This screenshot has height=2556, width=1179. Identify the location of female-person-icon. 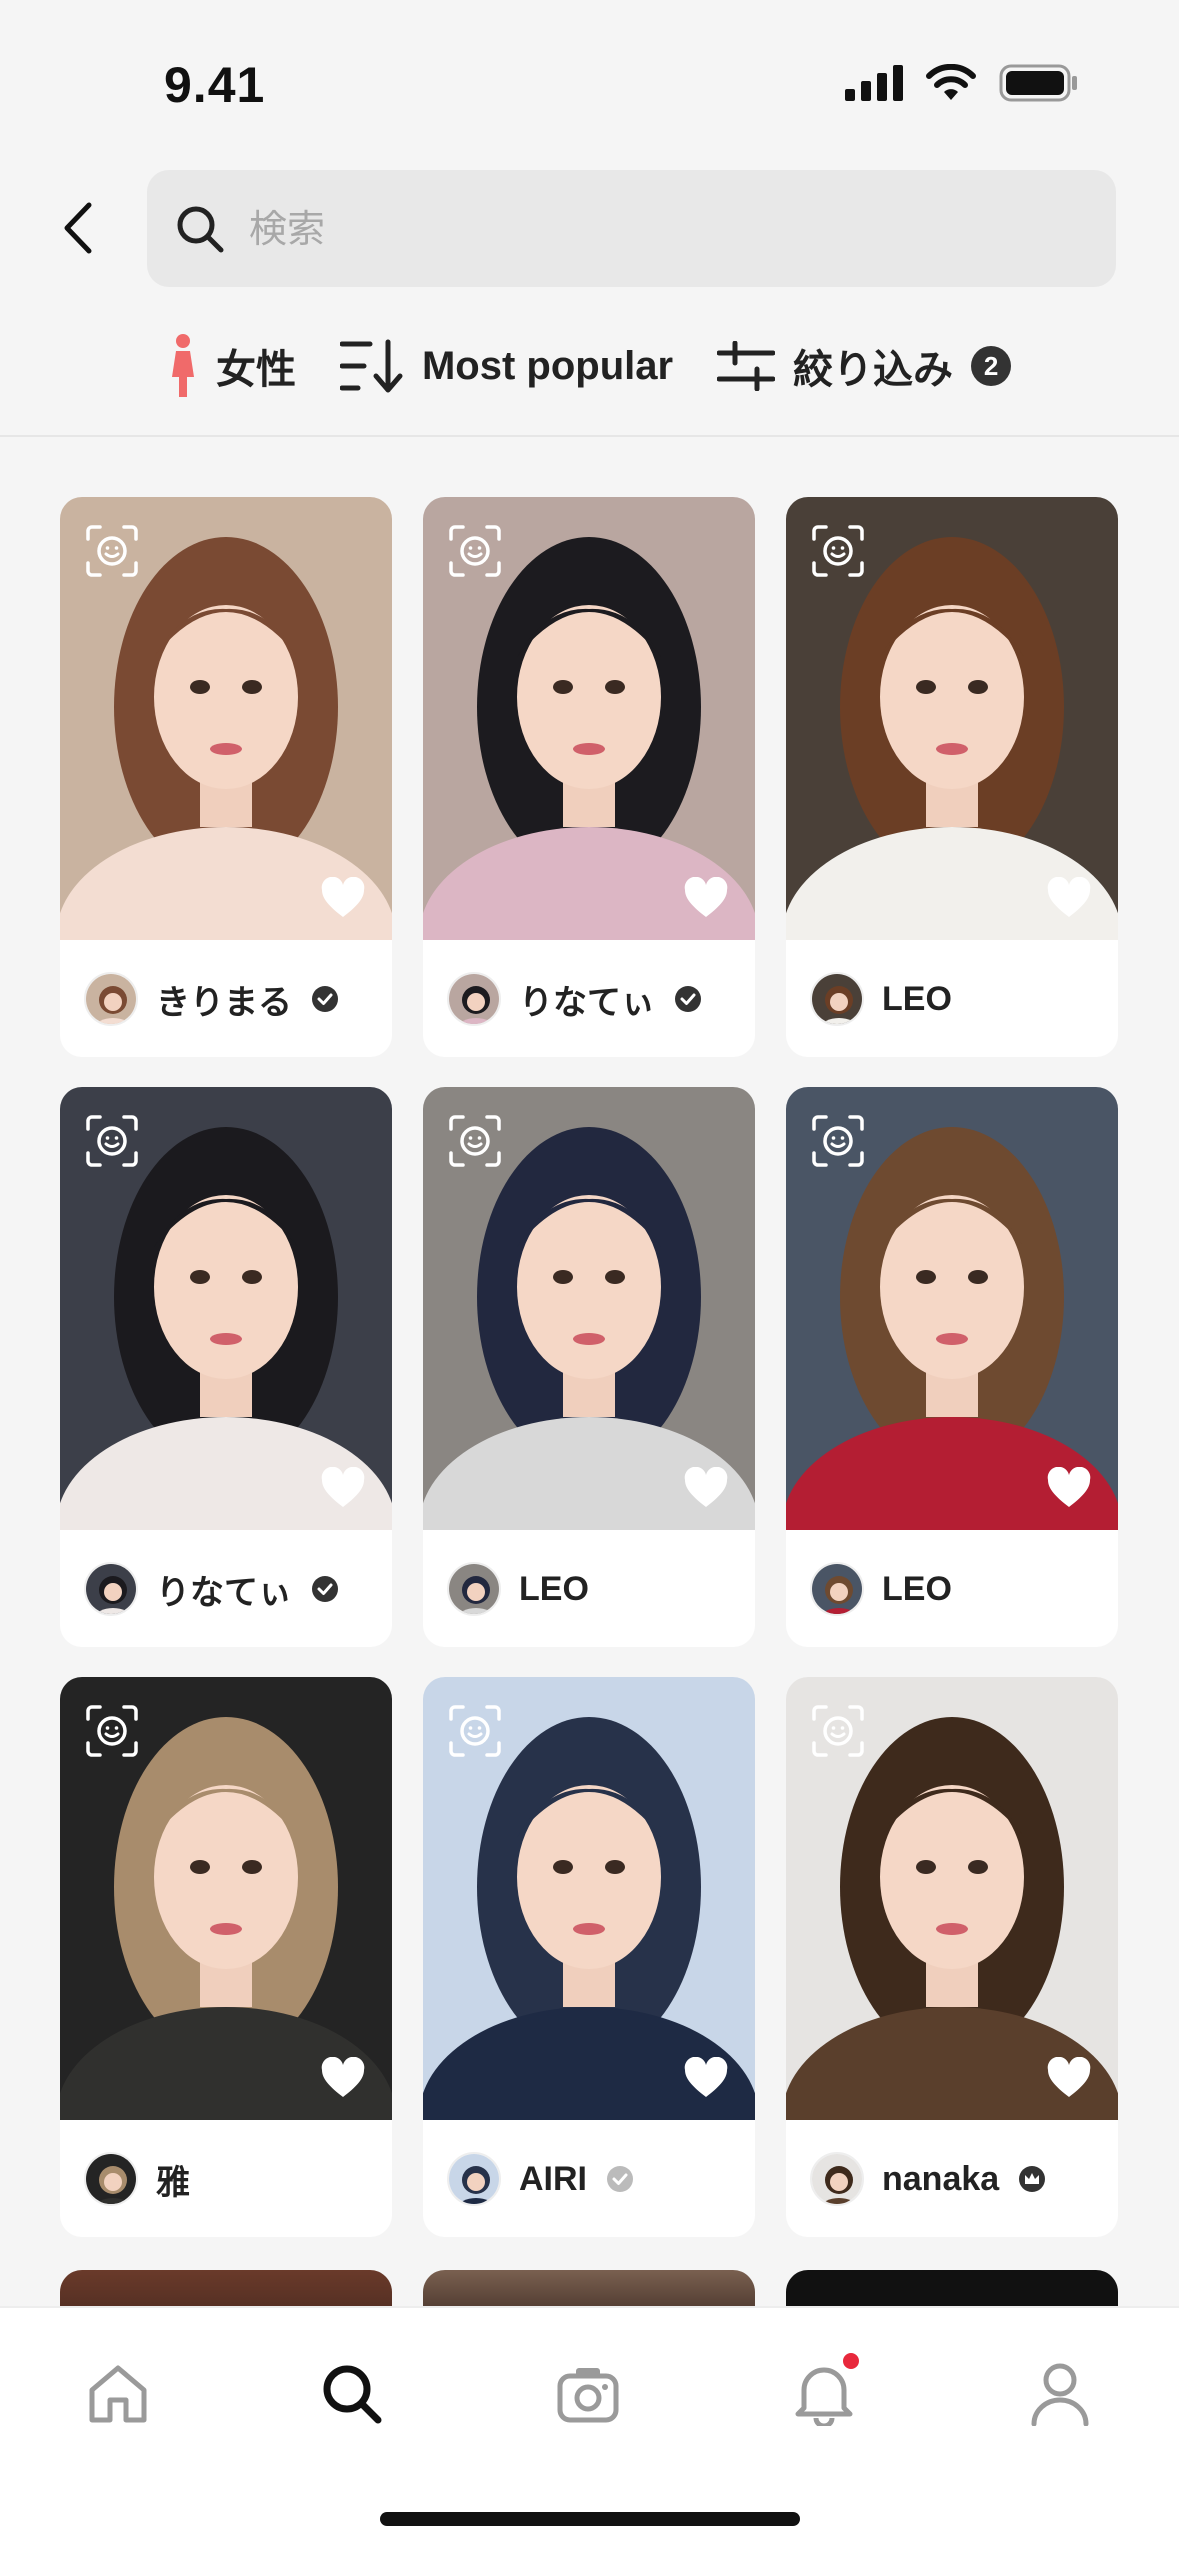
(182, 365).